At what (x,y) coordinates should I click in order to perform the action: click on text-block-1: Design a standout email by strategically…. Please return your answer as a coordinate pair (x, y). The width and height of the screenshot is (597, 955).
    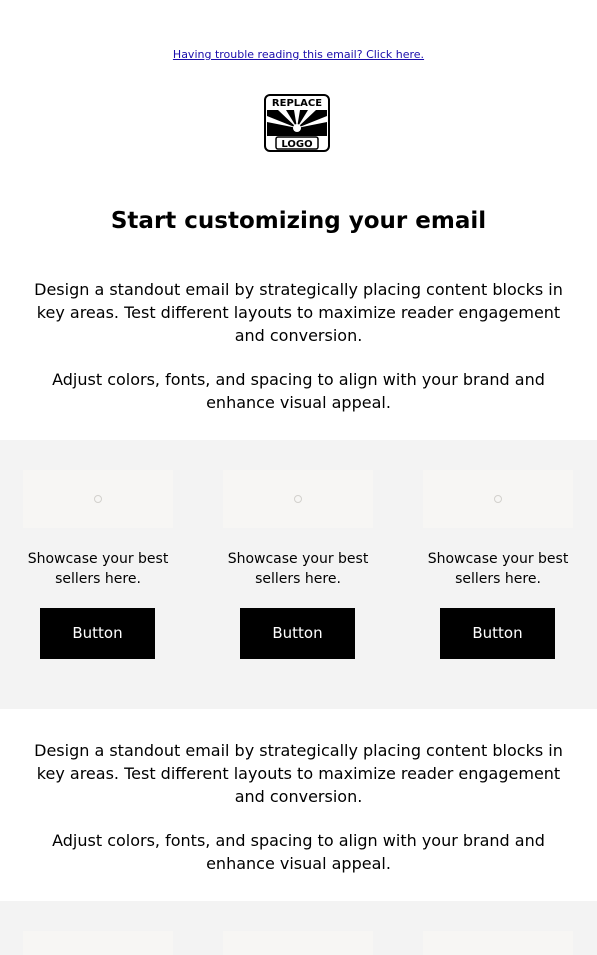
    Looking at the image, I should click on (298, 346).